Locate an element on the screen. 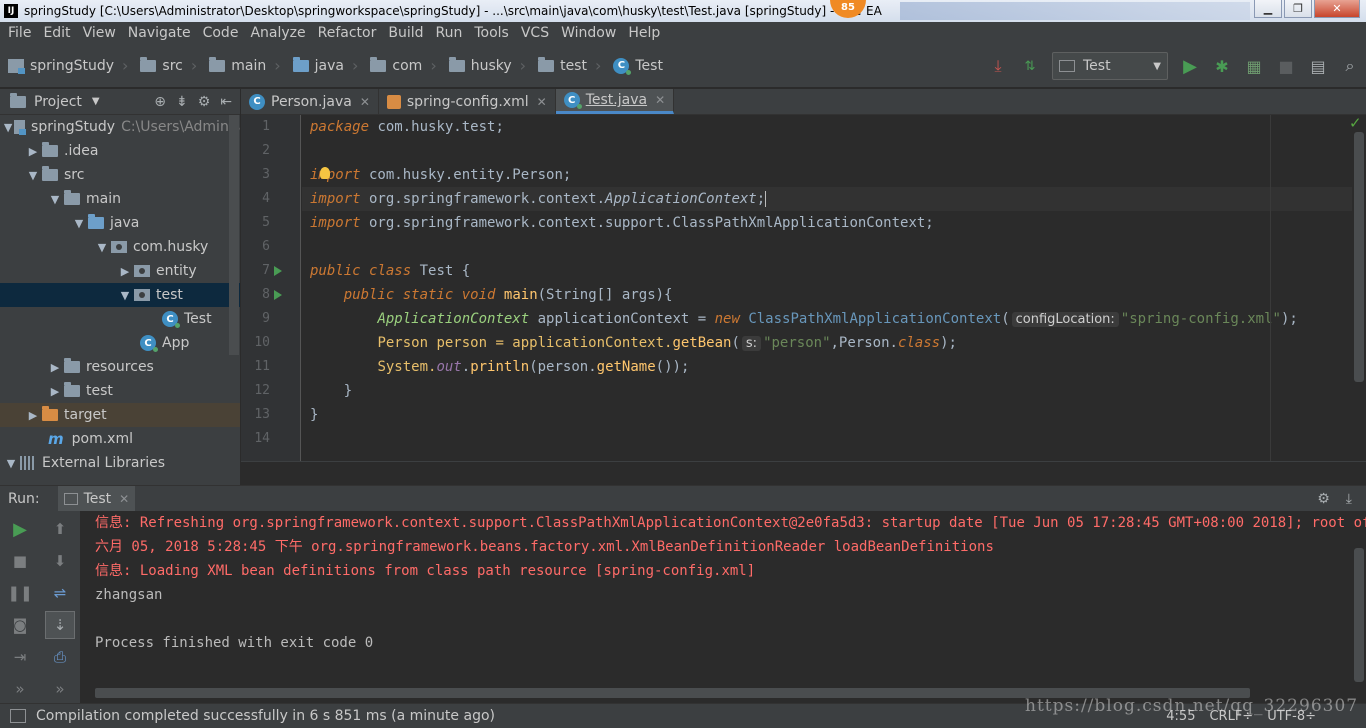 The width and height of the screenshot is (1366, 728). tab-person-java: C Person.java ✕ is located at coordinates (310, 101).